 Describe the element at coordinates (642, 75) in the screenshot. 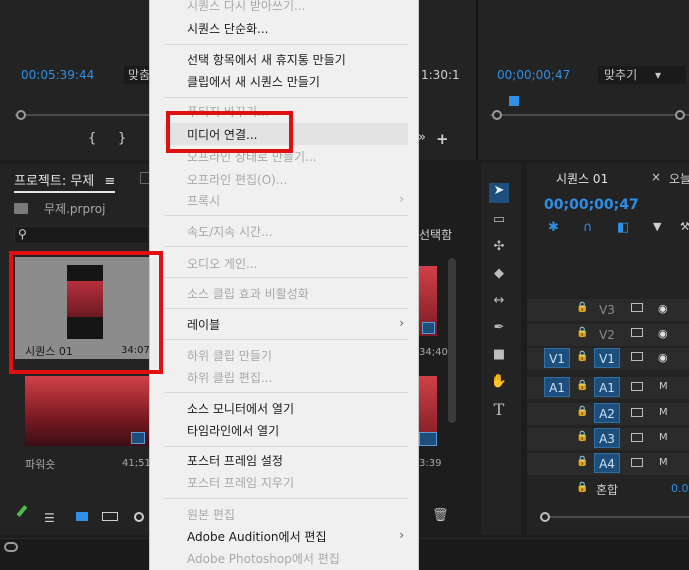

I see `program-fit-dropdown: 맞추기 ▾` at that location.